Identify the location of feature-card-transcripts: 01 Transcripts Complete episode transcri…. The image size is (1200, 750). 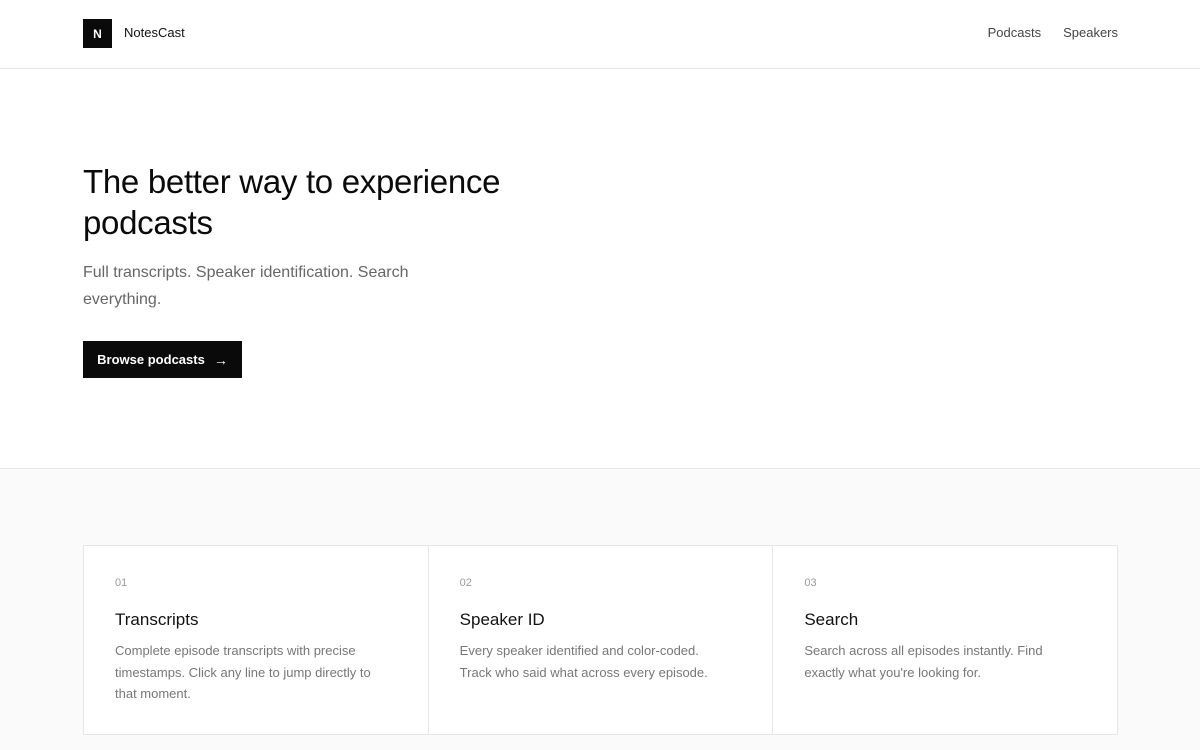
(256, 640).